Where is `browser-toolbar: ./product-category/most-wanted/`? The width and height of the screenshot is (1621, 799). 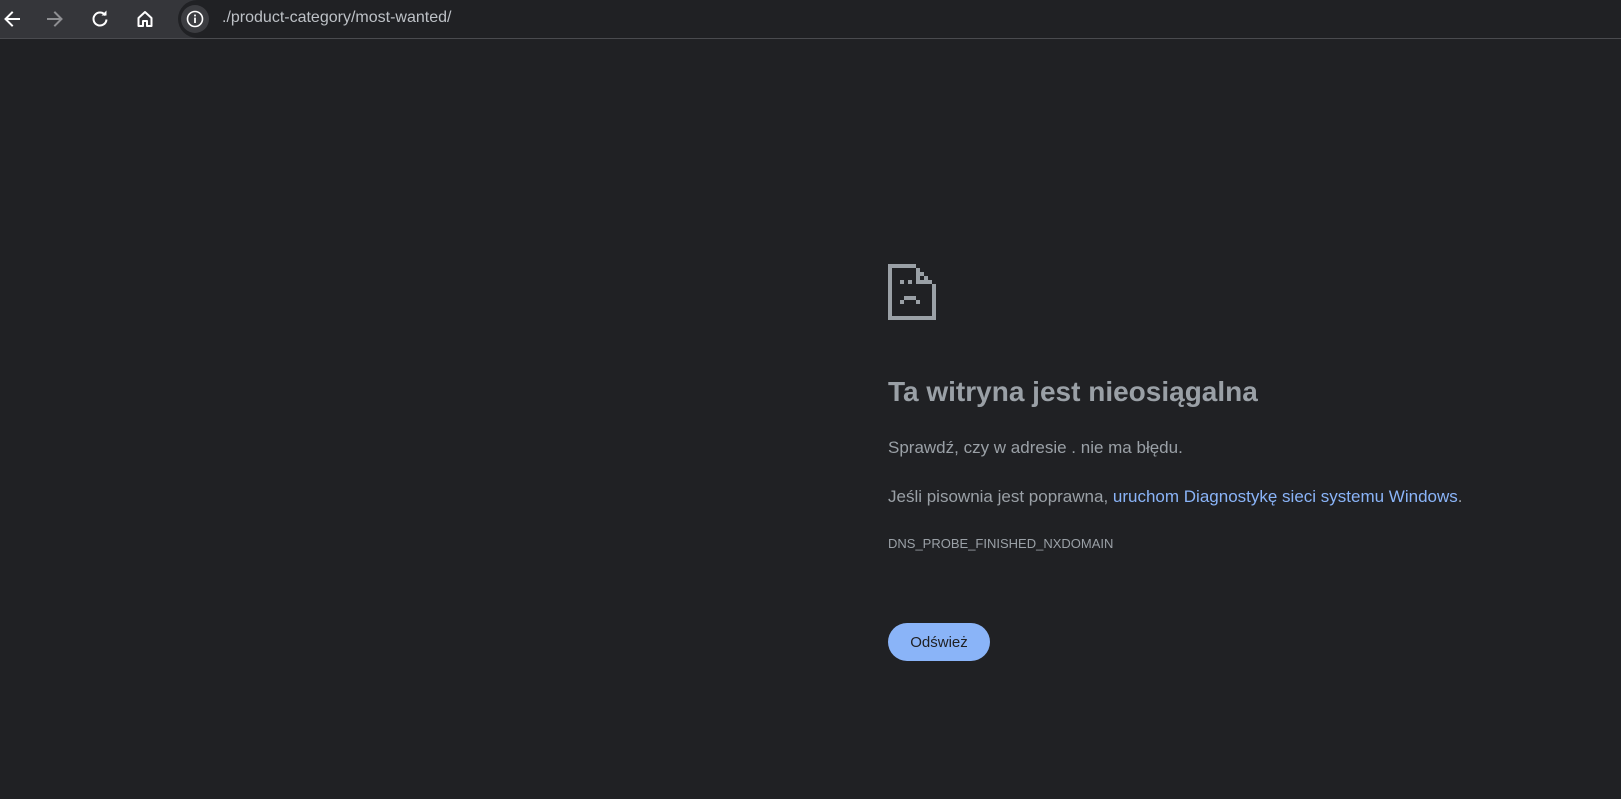
browser-toolbar: ./product-category/most-wanted/ is located at coordinates (810, 19).